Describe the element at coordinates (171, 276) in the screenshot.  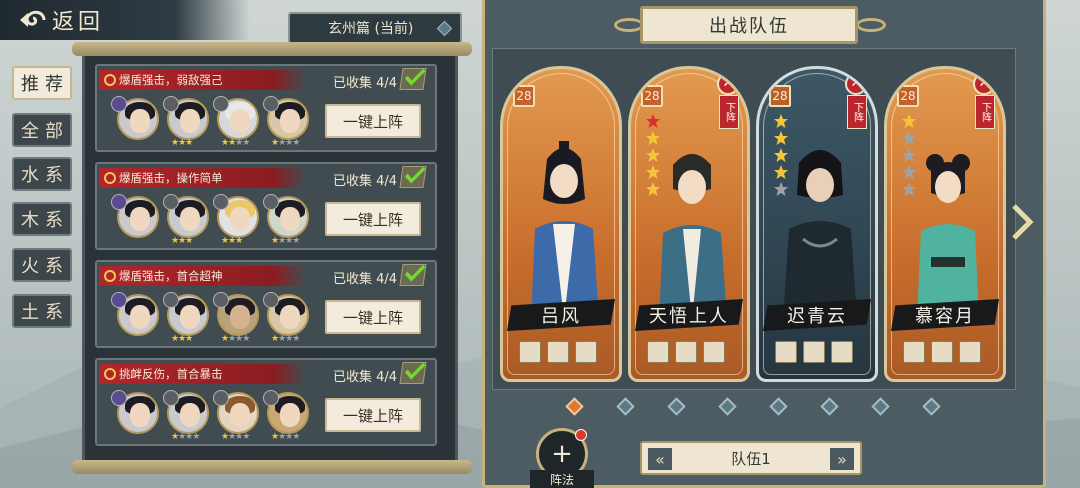
I see `lineup-tag-text: 爆盾强击，首合超神` at that location.